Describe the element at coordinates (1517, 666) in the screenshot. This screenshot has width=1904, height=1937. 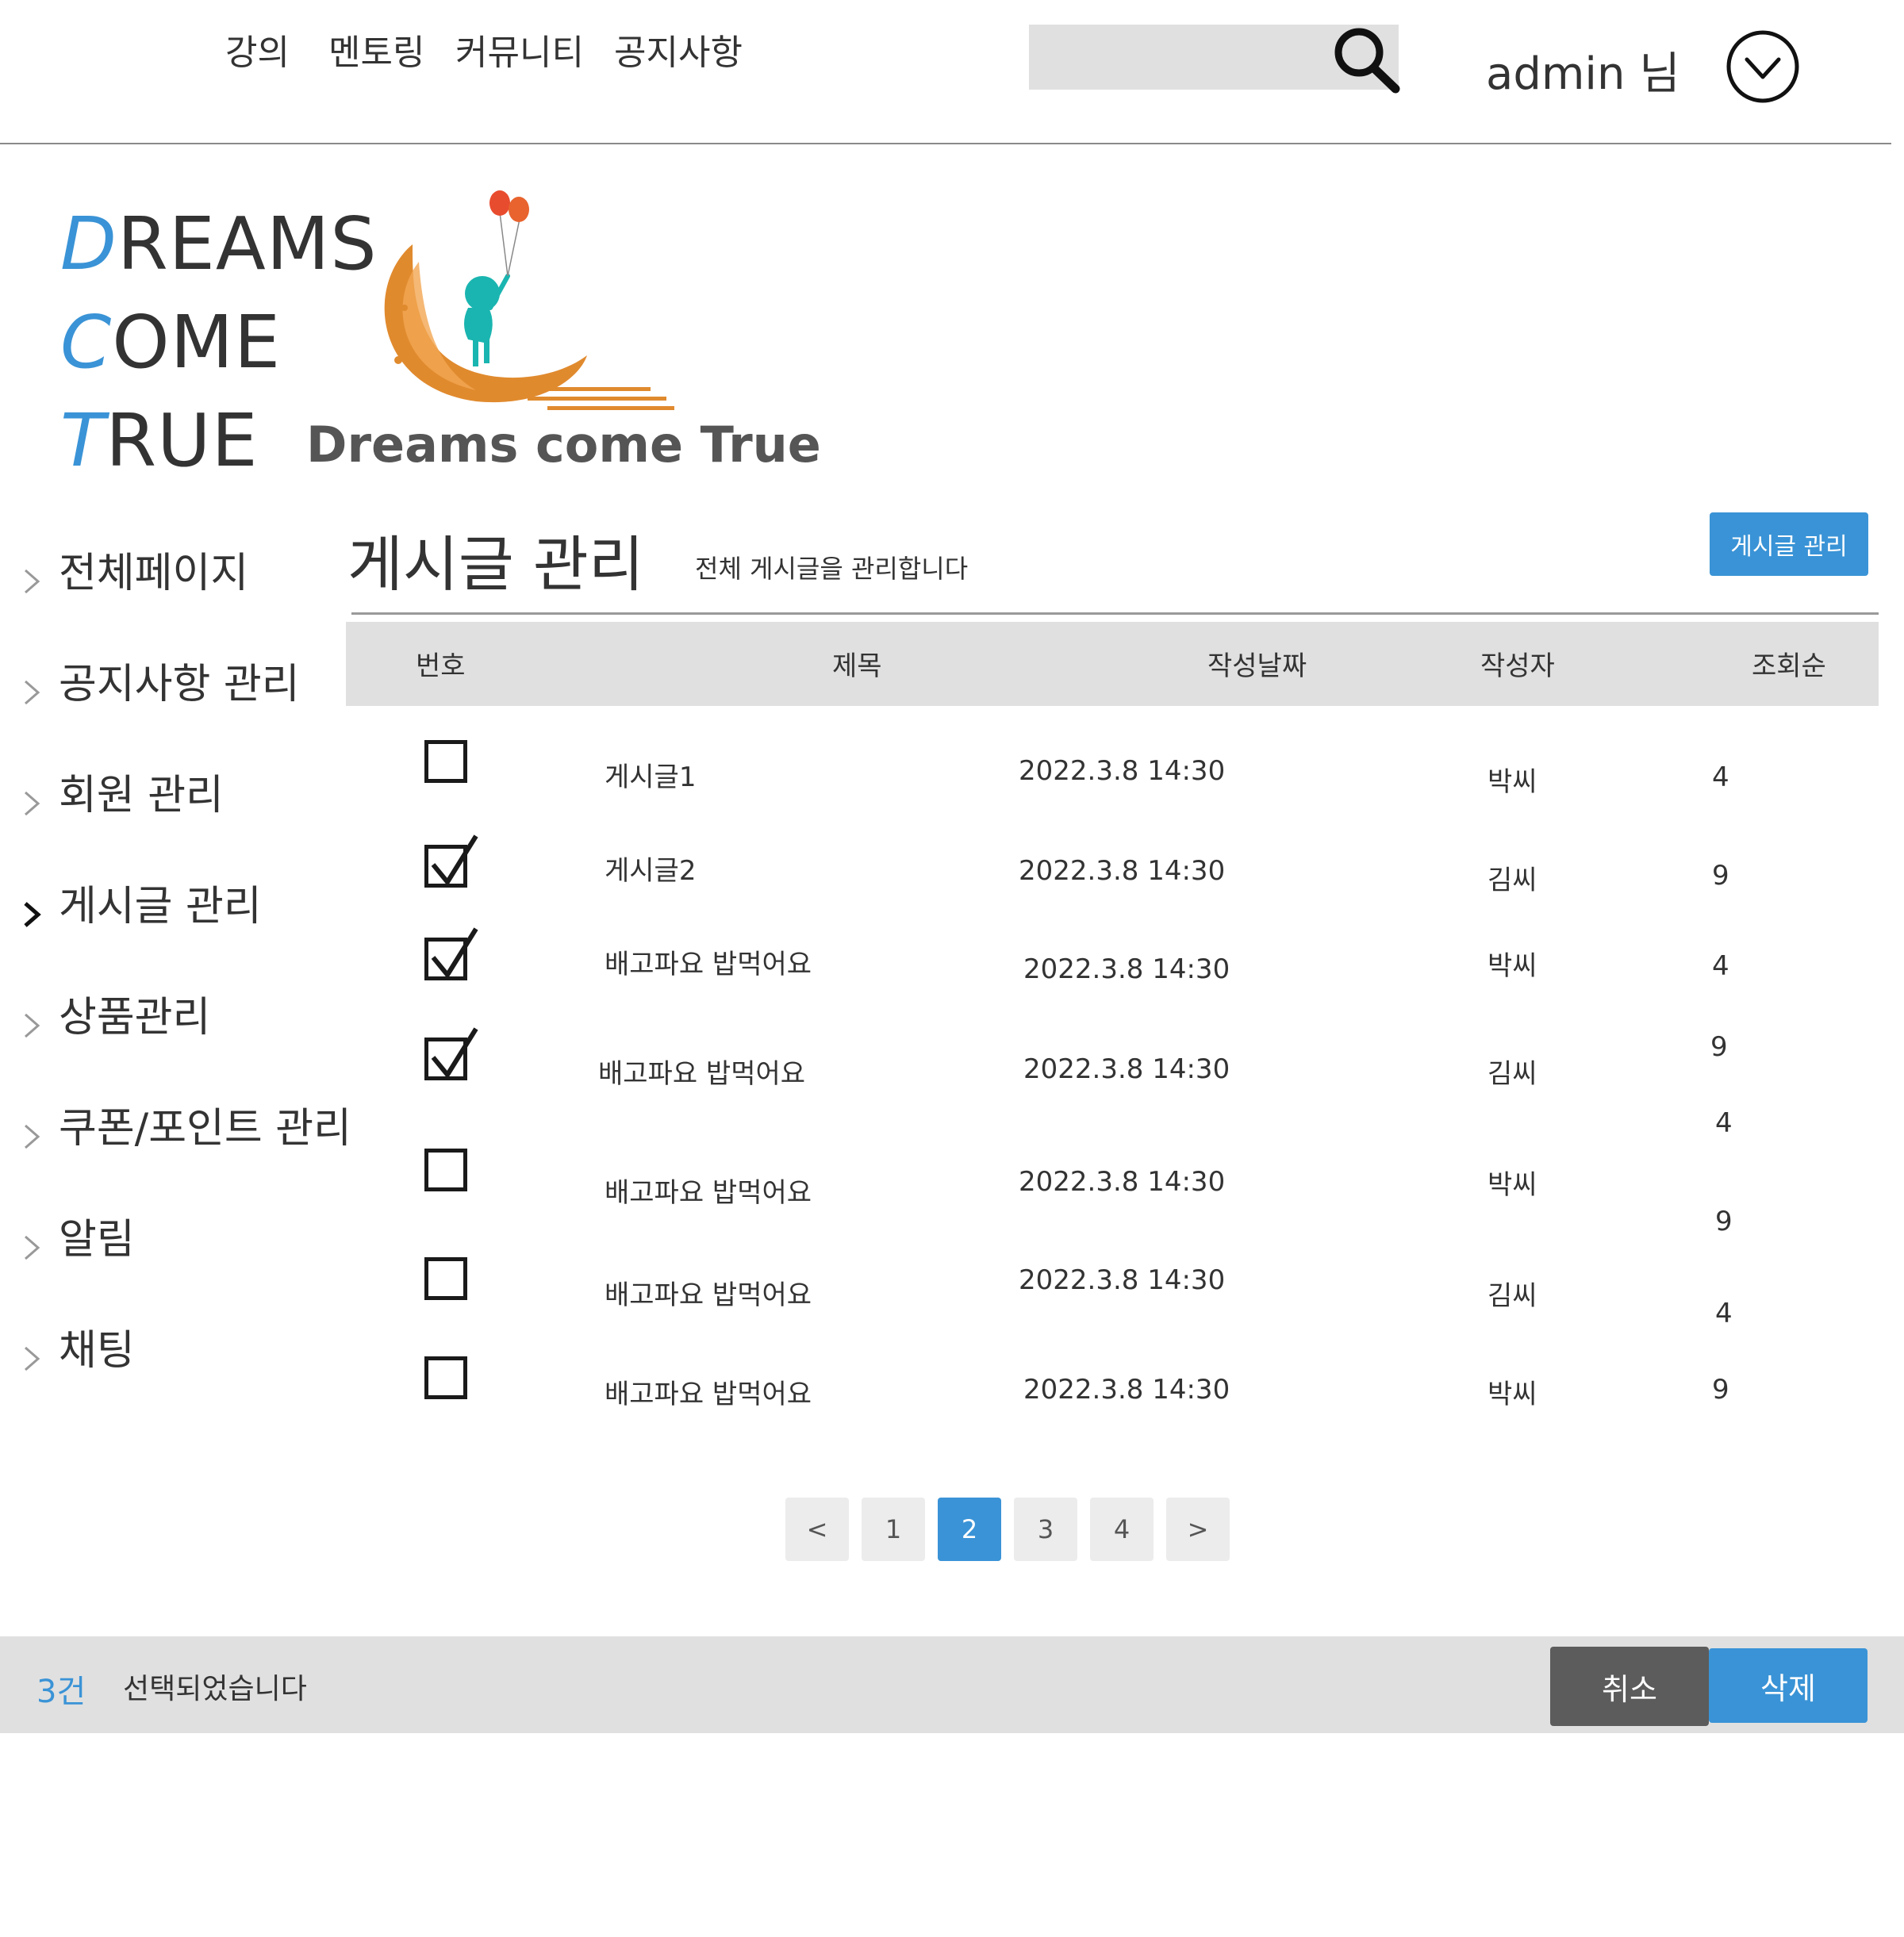
I see `column-header-author: 작성자` at that location.